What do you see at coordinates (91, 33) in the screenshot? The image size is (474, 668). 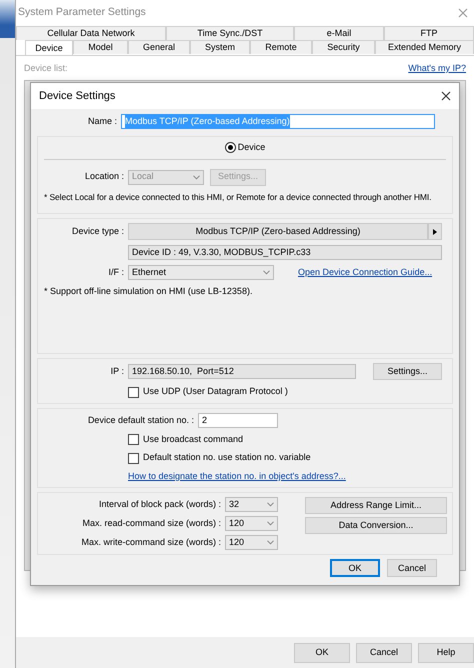 I see `tab: Cellular Data Network` at bounding box center [91, 33].